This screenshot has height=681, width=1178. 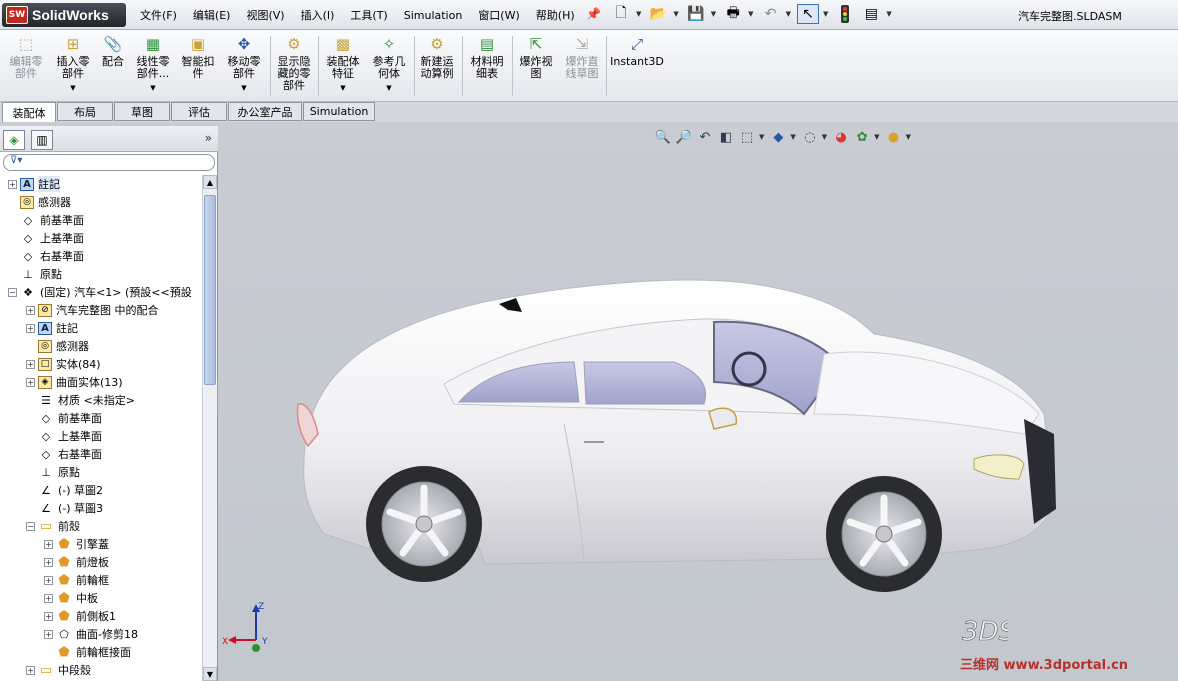 What do you see at coordinates (199, 111) in the screenshot?
I see `tab-evaluate: 评估` at bounding box center [199, 111].